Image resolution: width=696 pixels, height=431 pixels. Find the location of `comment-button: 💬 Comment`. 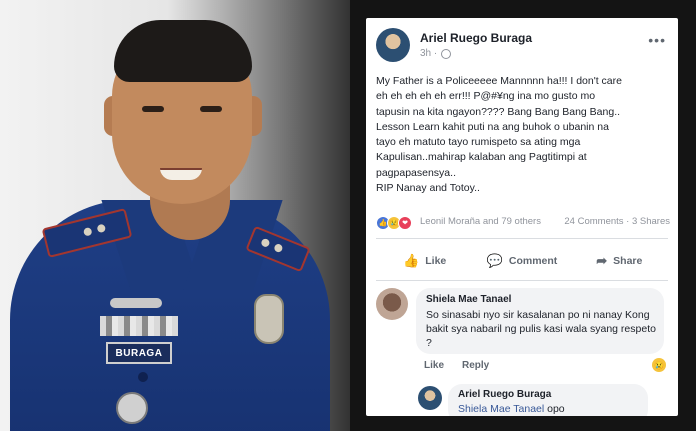

comment-button: 💬 Comment is located at coordinates (521, 261).